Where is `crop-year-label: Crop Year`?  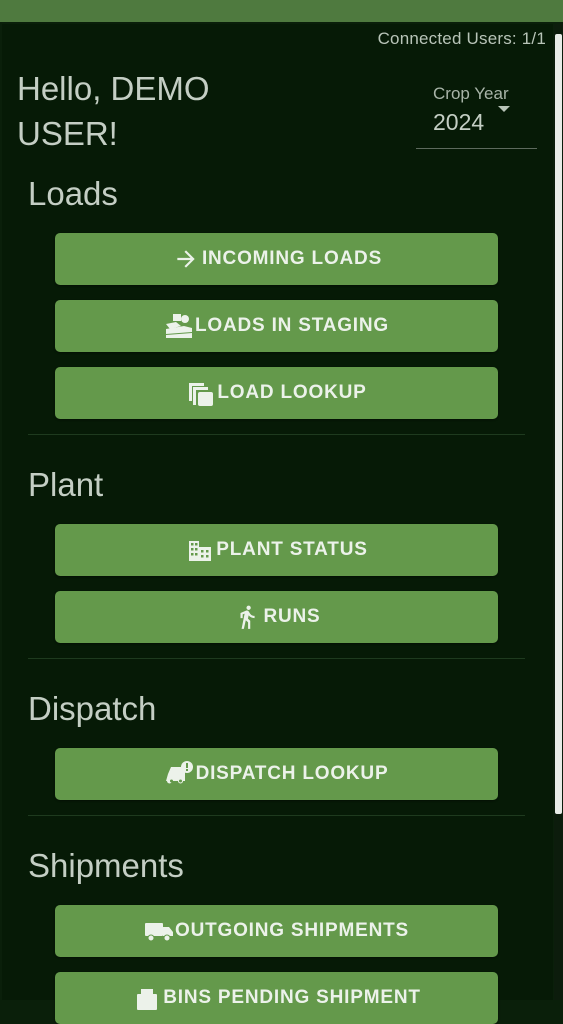 crop-year-label: Crop Year is located at coordinates (471, 93).